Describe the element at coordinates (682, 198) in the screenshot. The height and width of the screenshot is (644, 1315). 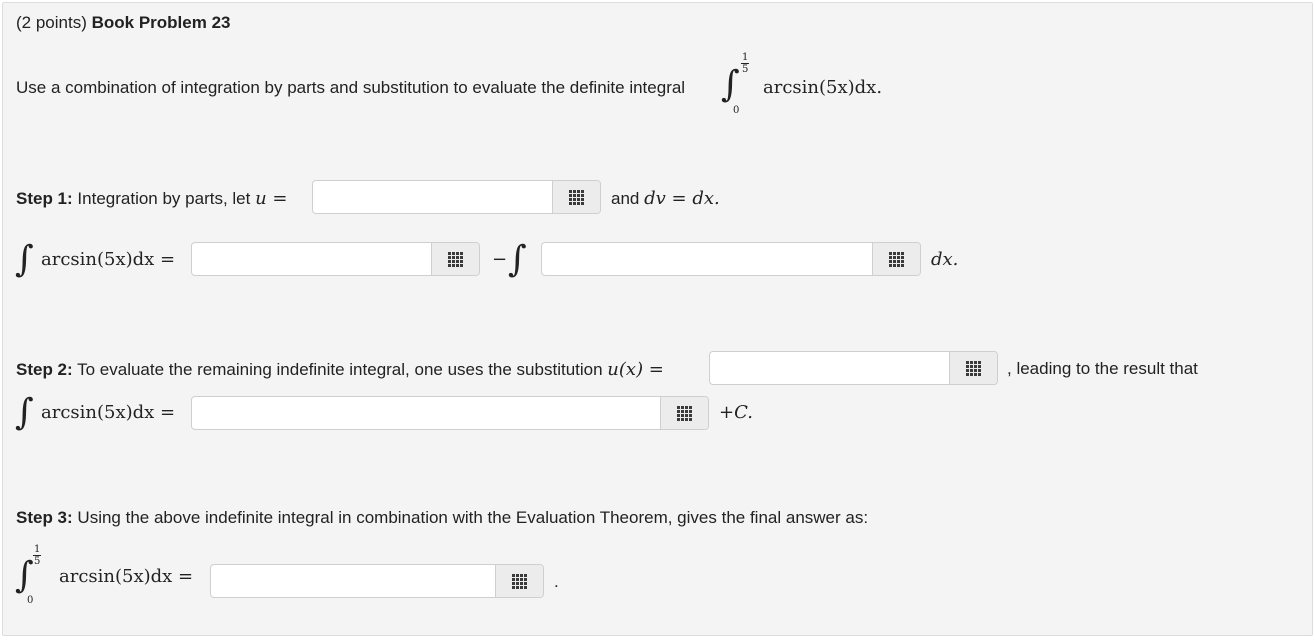
I see `dv-equals: dv = dx.` at that location.